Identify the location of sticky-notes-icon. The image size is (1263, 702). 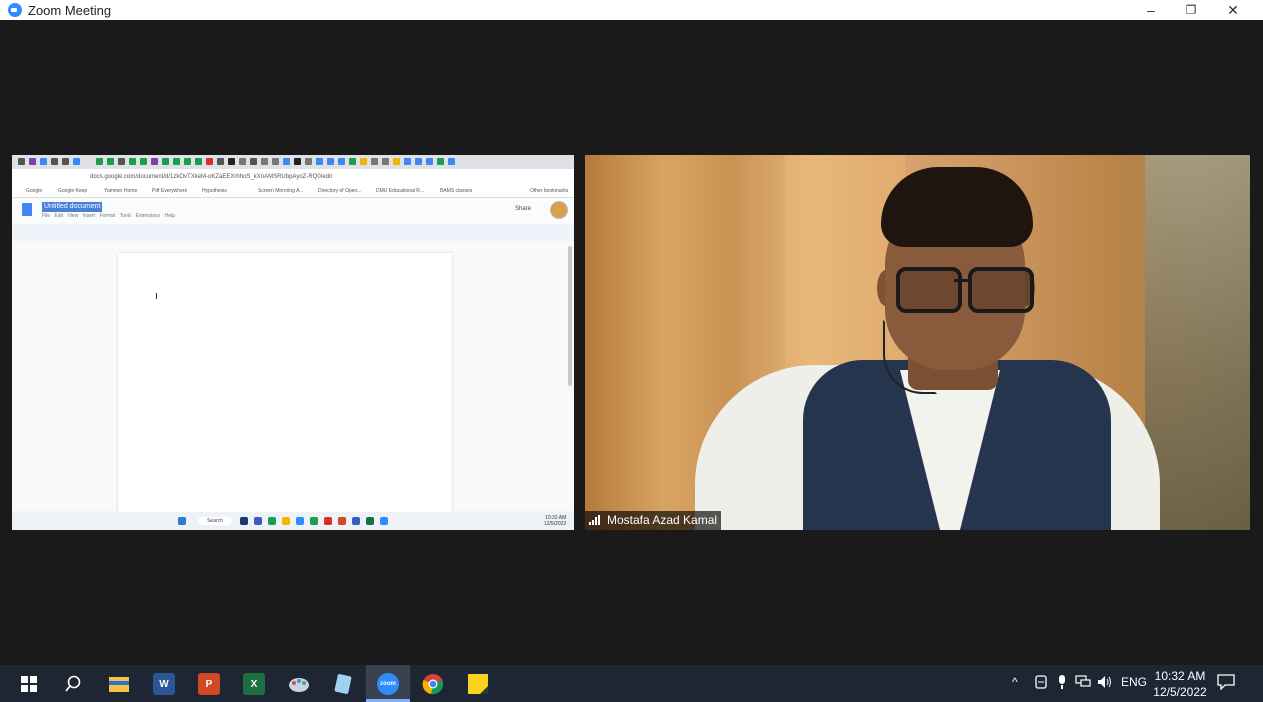
(478, 684).